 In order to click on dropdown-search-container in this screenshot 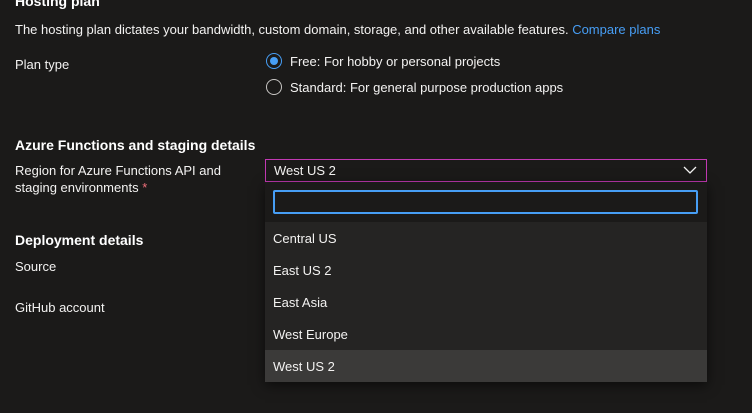, I will do `click(486, 202)`.